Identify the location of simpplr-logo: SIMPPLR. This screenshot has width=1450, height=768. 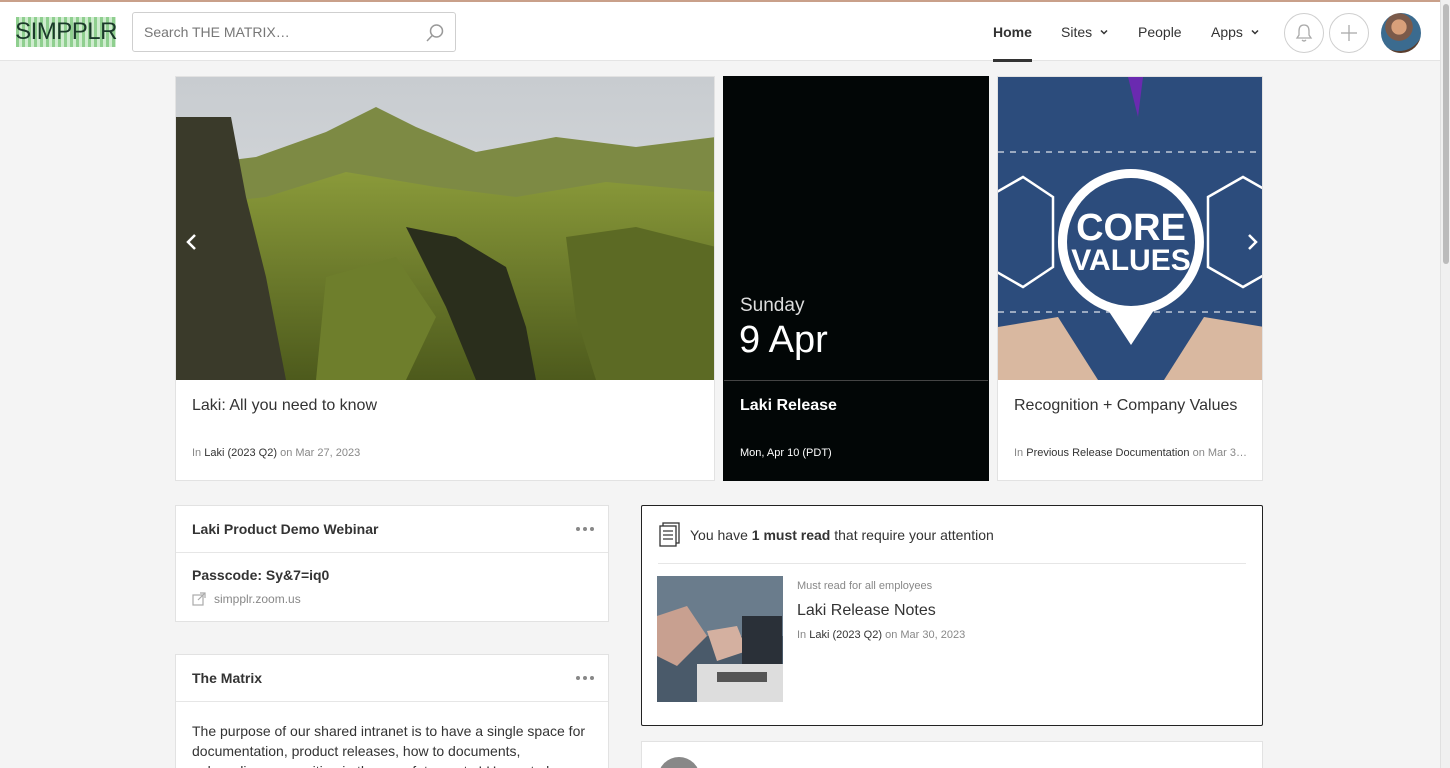
(66, 32).